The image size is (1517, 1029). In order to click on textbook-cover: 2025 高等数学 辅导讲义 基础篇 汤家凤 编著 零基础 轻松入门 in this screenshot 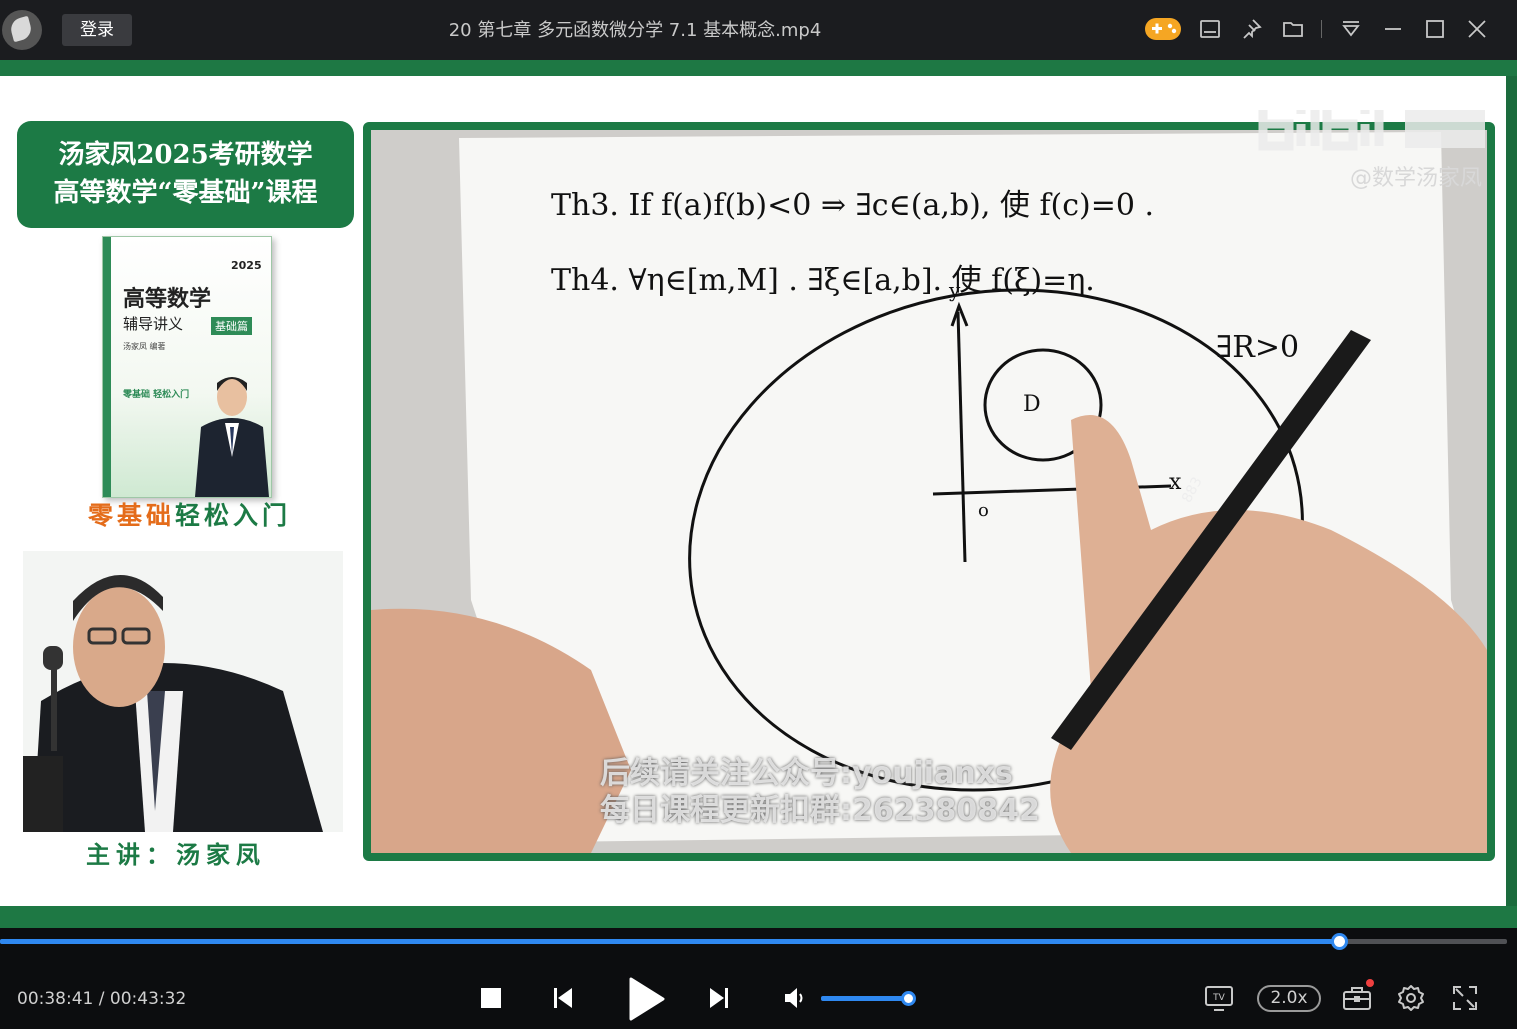, I will do `click(187, 367)`.